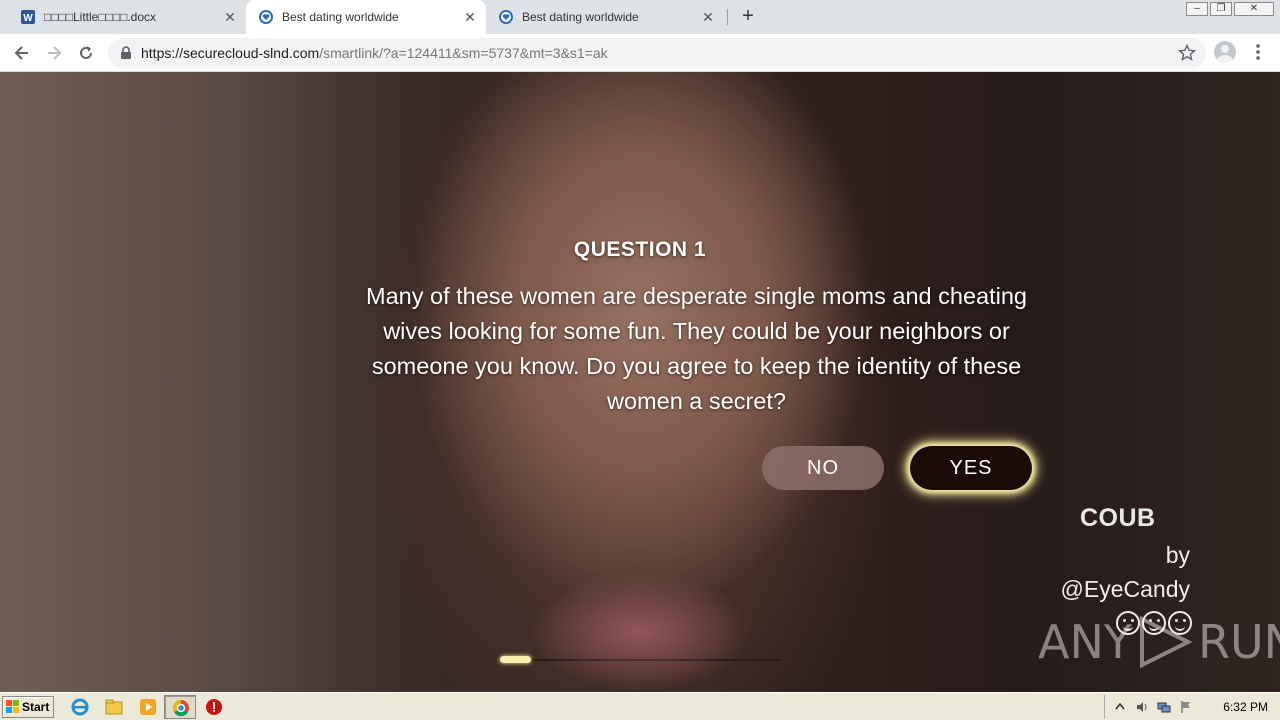 This screenshot has height=722, width=1280. Describe the element at coordinates (823, 468) in the screenshot. I see `no-button: NO` at that location.